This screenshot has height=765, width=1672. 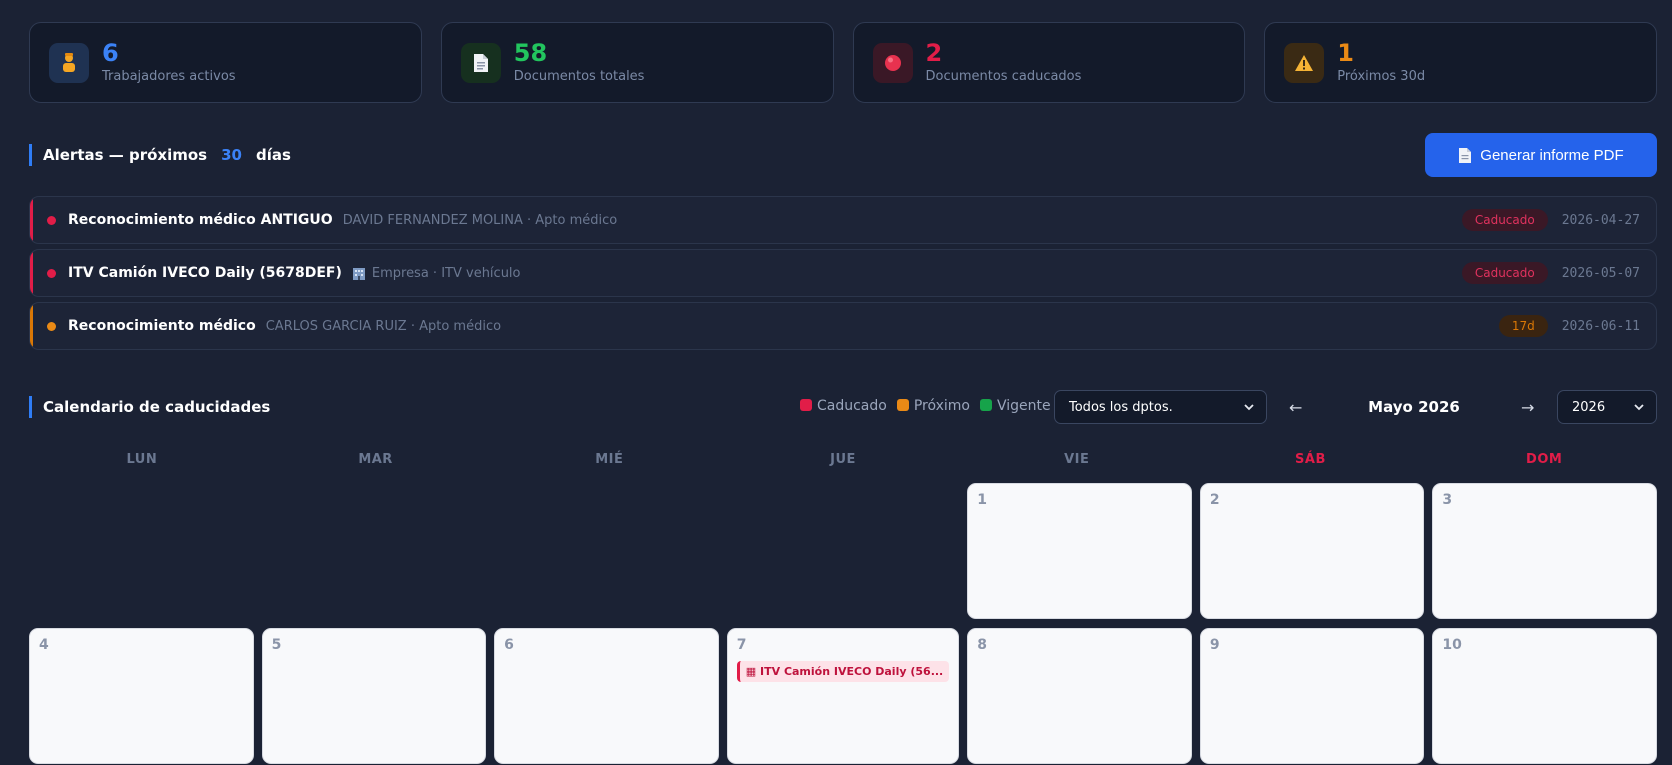 What do you see at coordinates (1447, 500) in the screenshot?
I see `day-number: 3` at bounding box center [1447, 500].